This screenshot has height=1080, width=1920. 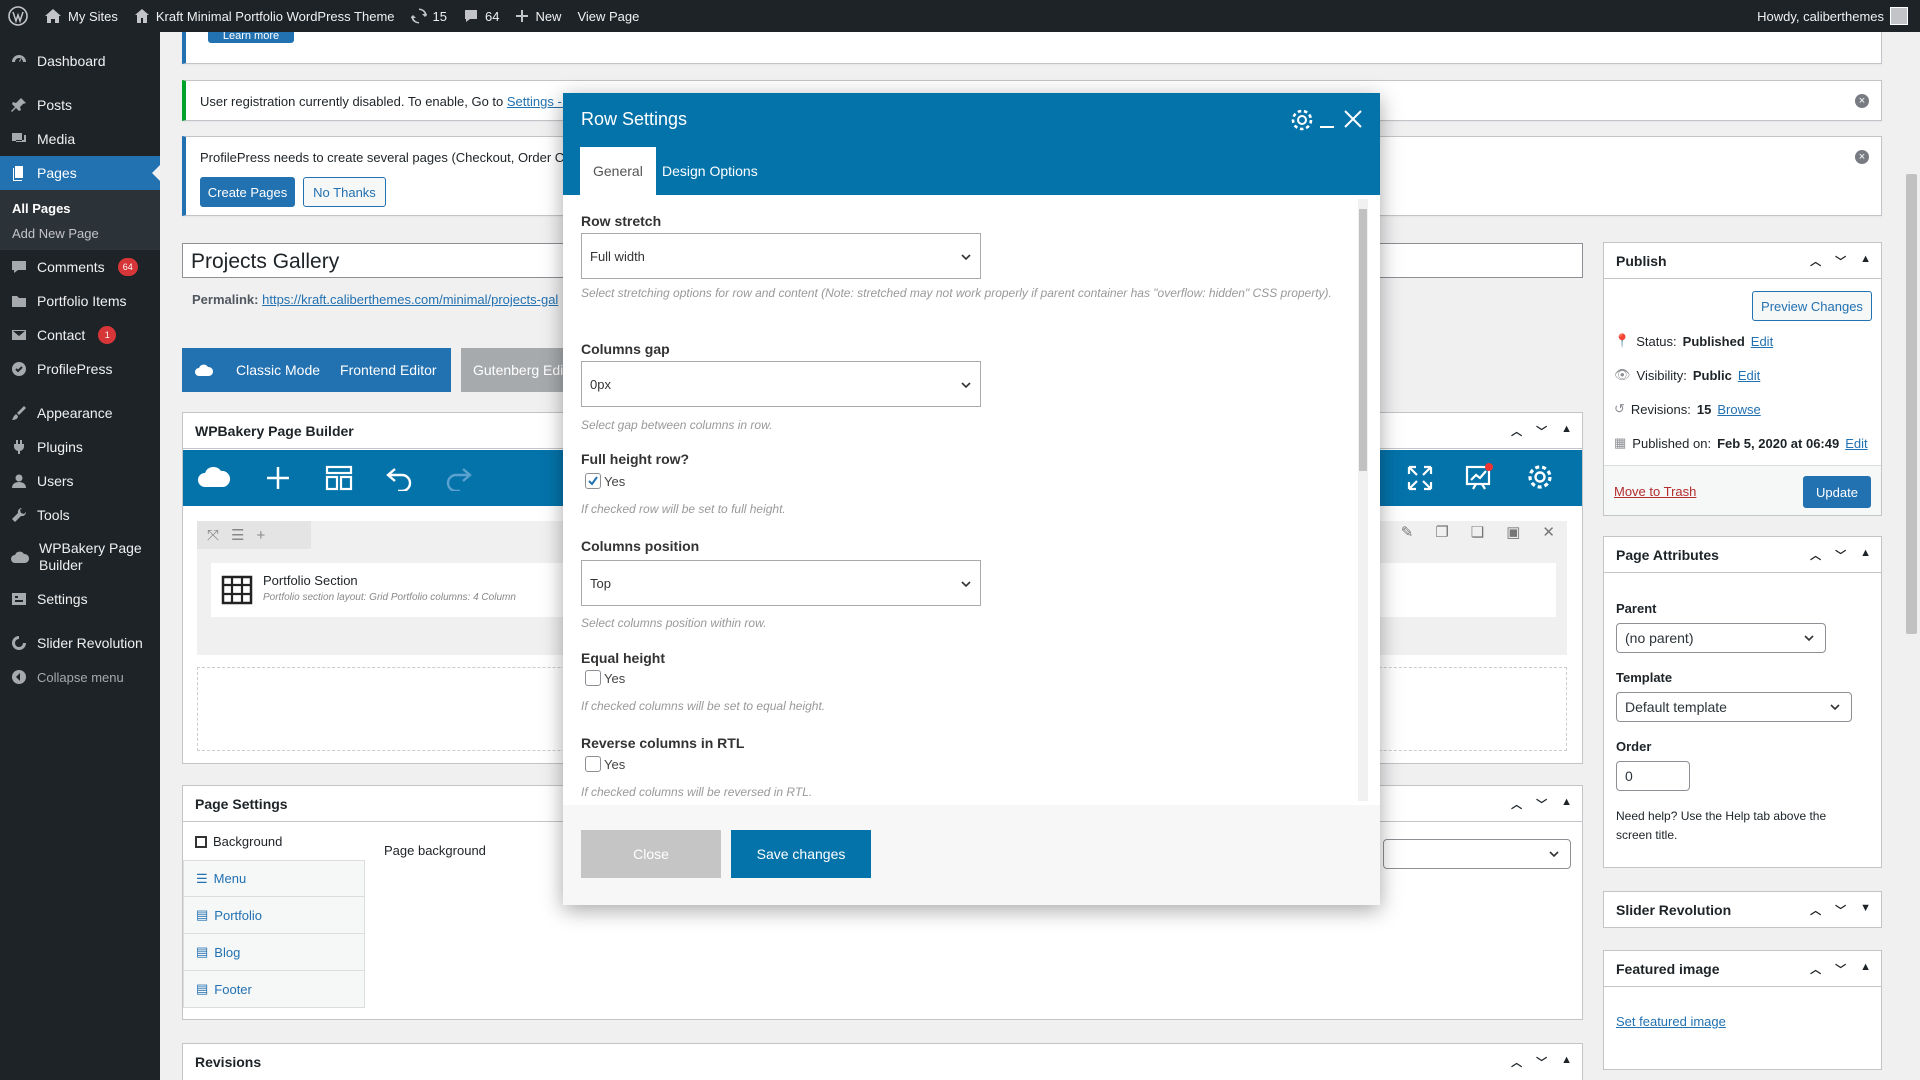 What do you see at coordinates (278, 478) in the screenshot?
I see `add-element-icon` at bounding box center [278, 478].